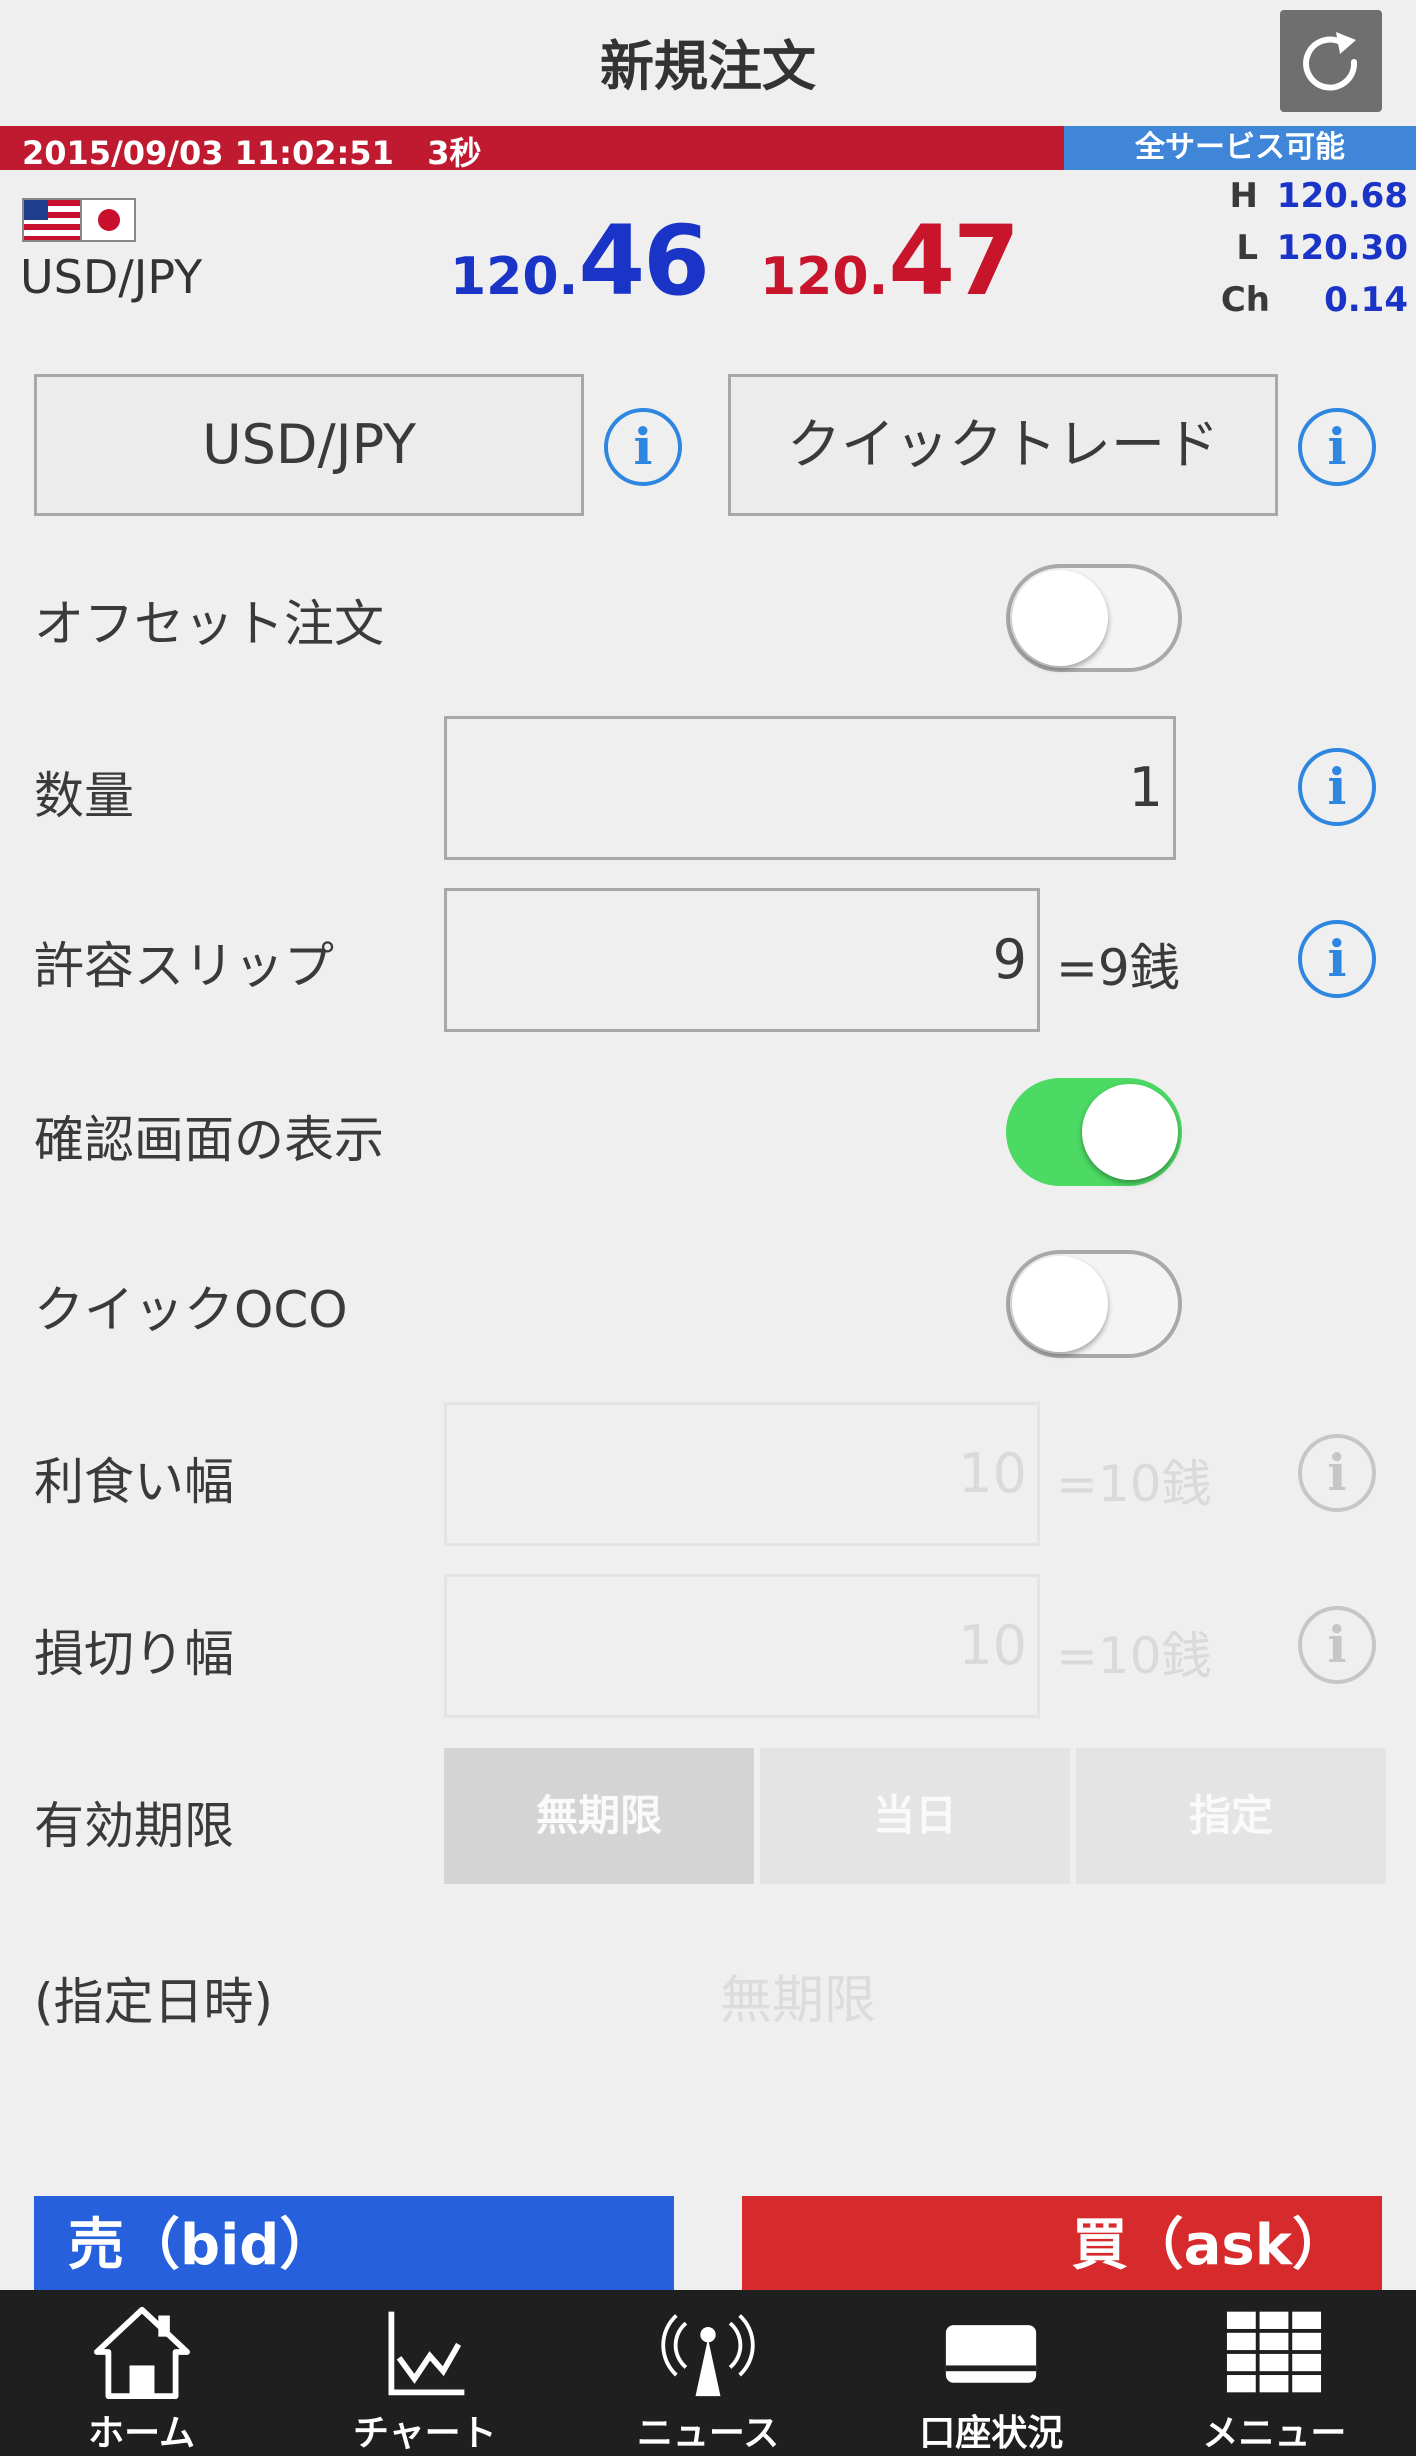 The image size is (1416, 2456). What do you see at coordinates (1240, 148) in the screenshot?
I see `service-status-badge: 全サービス可能` at bounding box center [1240, 148].